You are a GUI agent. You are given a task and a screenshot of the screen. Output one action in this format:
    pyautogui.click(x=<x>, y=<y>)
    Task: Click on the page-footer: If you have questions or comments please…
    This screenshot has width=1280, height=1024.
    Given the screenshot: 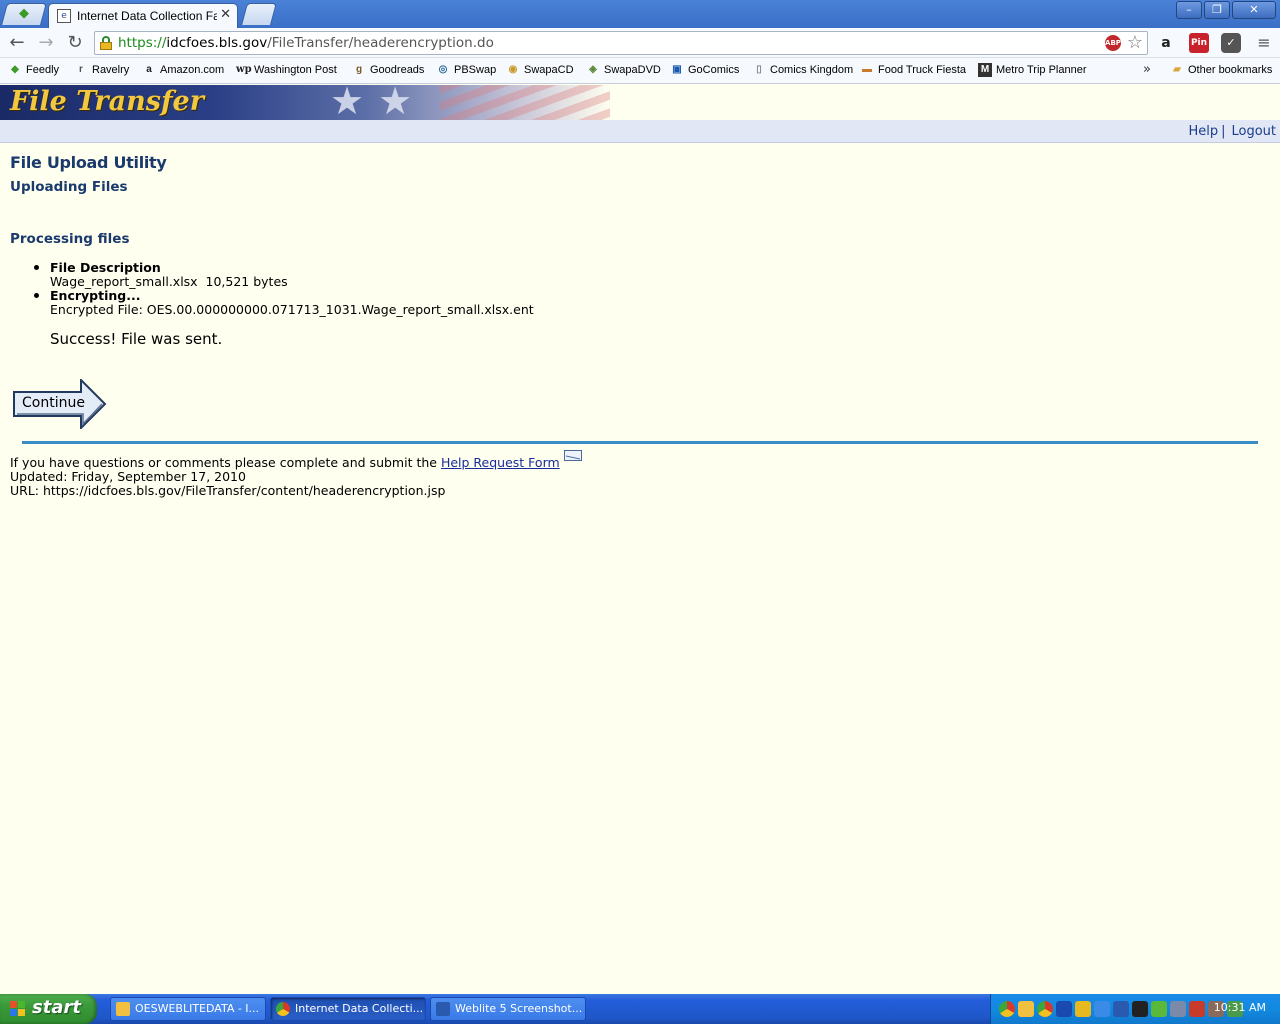 What is the action you would take?
    pyautogui.click(x=296, y=474)
    